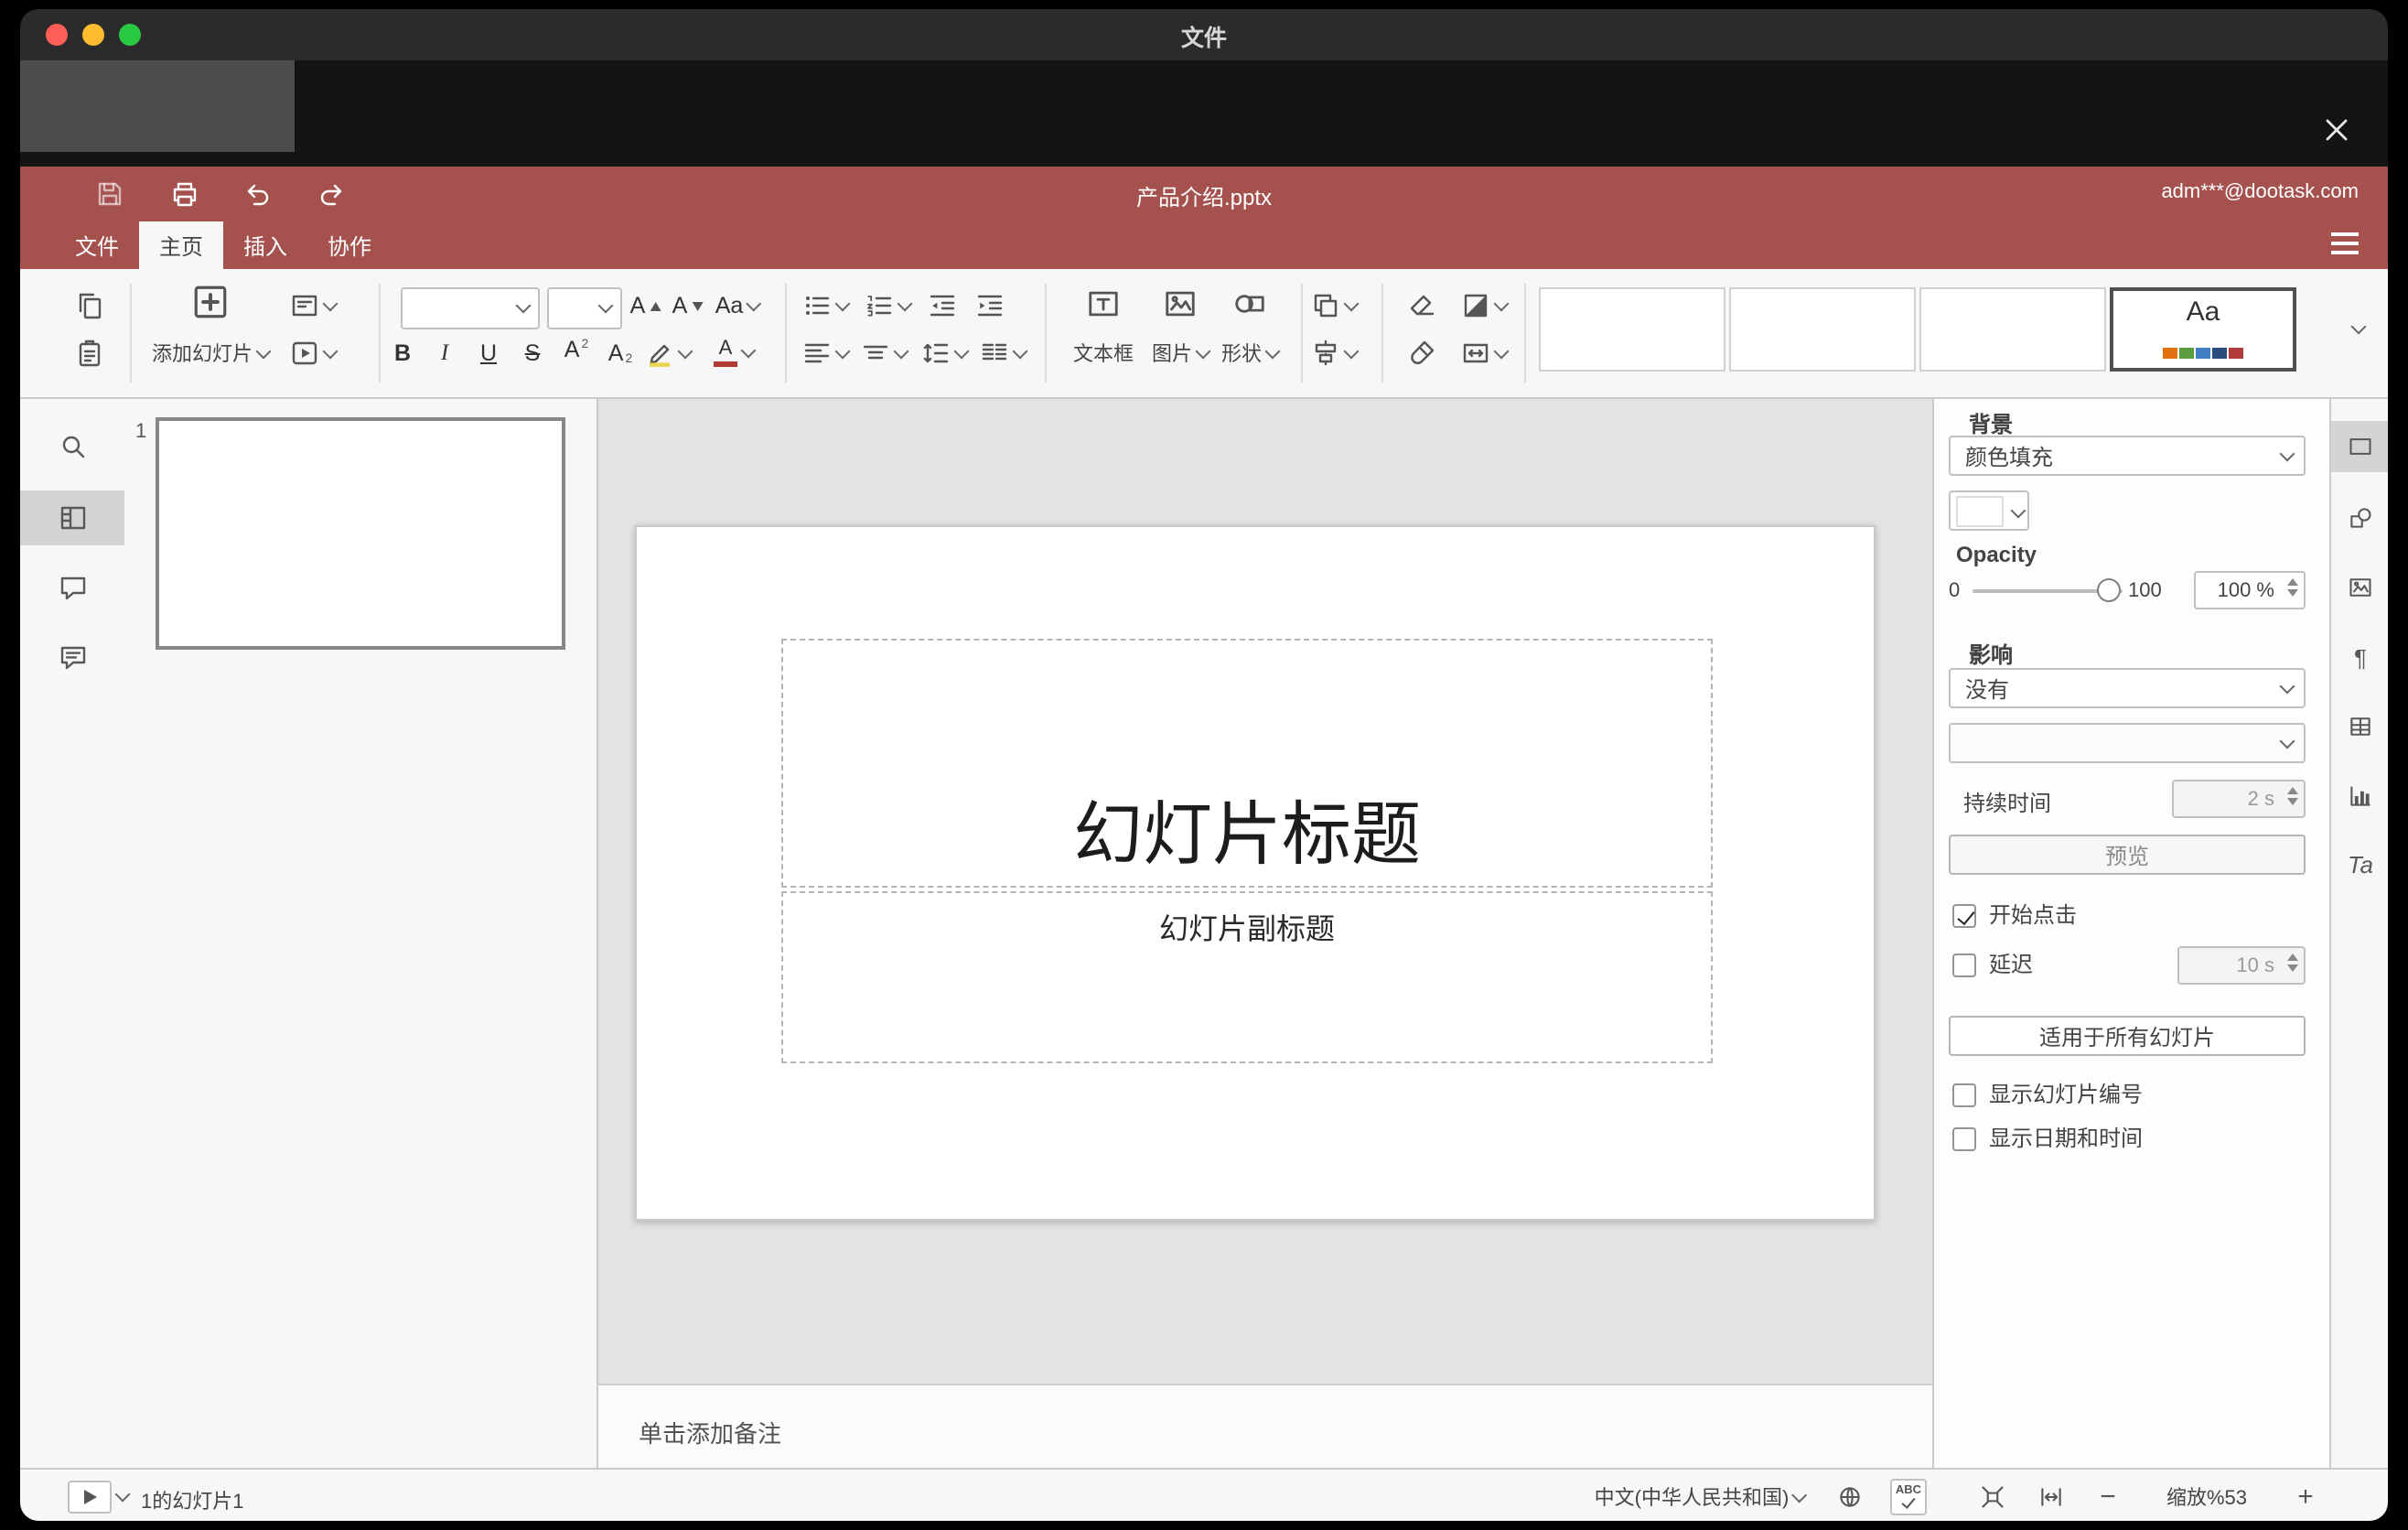 This screenshot has height=1530, width=2408. I want to click on zoom-out-button: −, so click(2108, 1497).